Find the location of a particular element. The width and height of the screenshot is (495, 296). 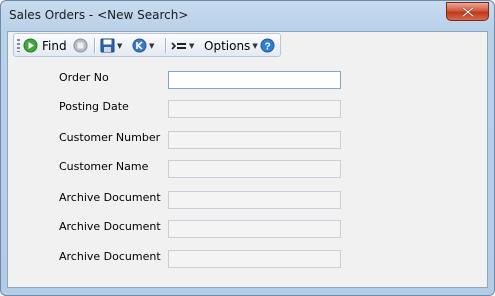

options-menu: Options ▼ is located at coordinates (231, 45).